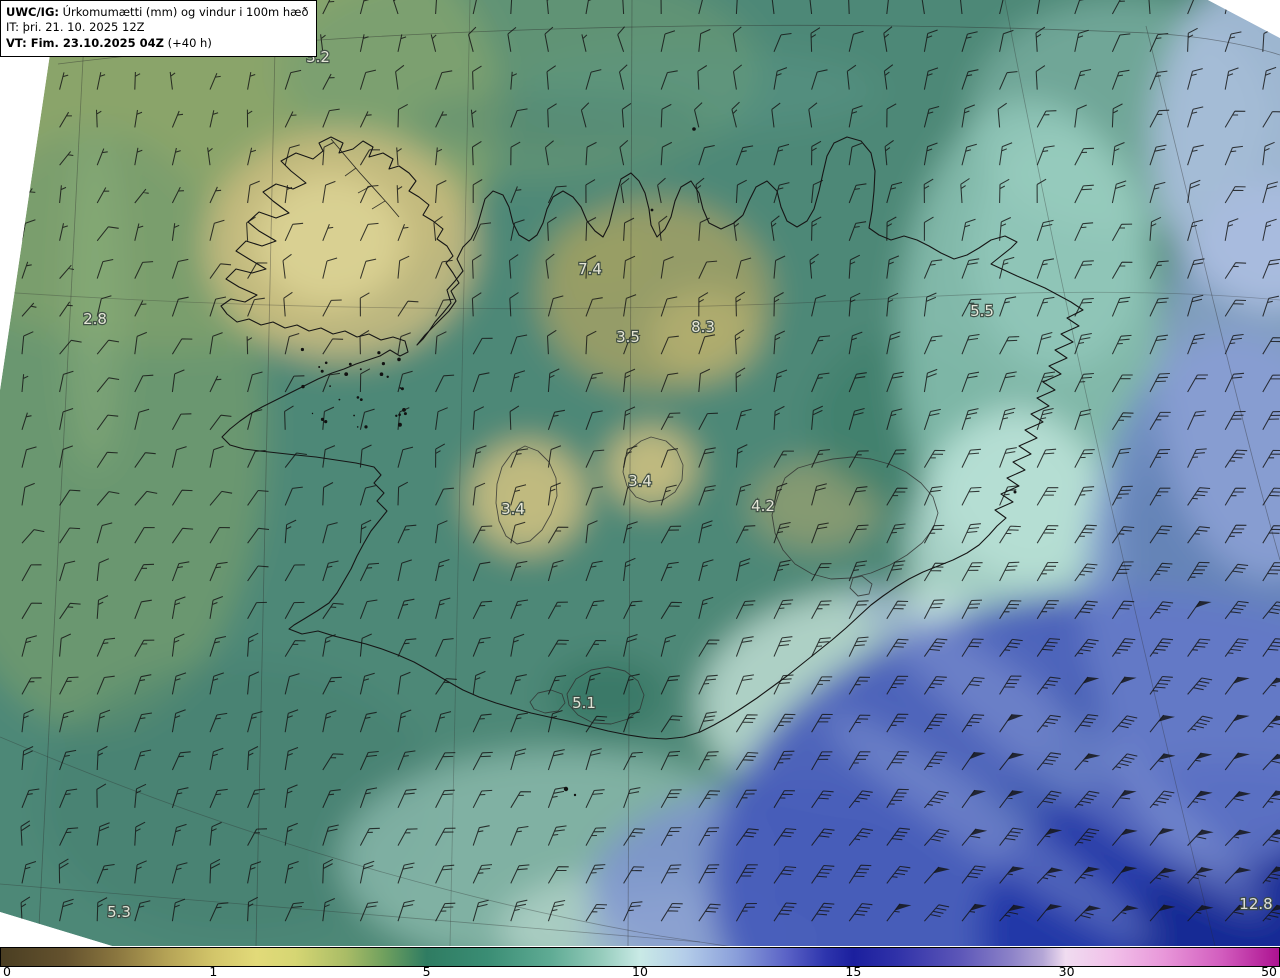  I want to click on product-label: UWC/IG:, so click(32, 12).